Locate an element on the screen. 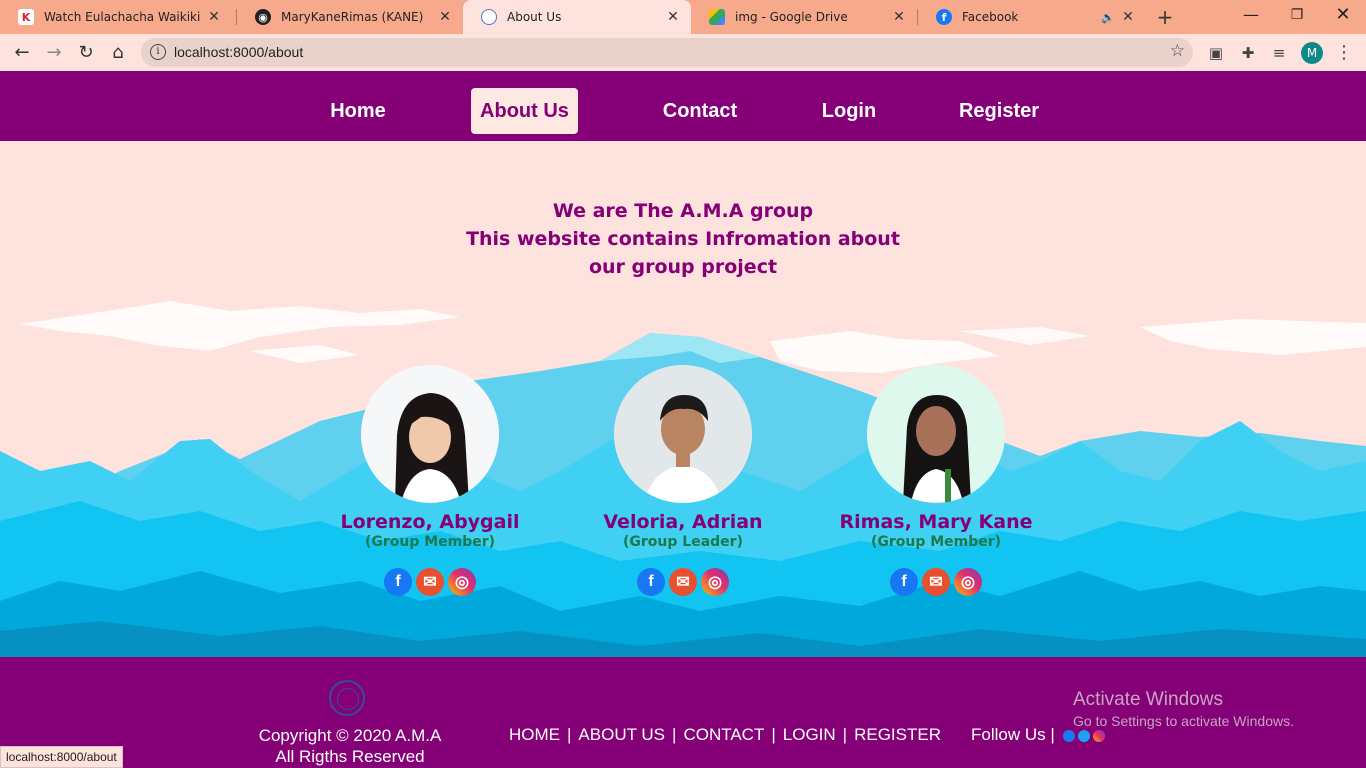 This screenshot has height=768, width=1366. tab-title: Watch Eulachacha Waikiki 2 (20 is located at coordinates (124, 17).